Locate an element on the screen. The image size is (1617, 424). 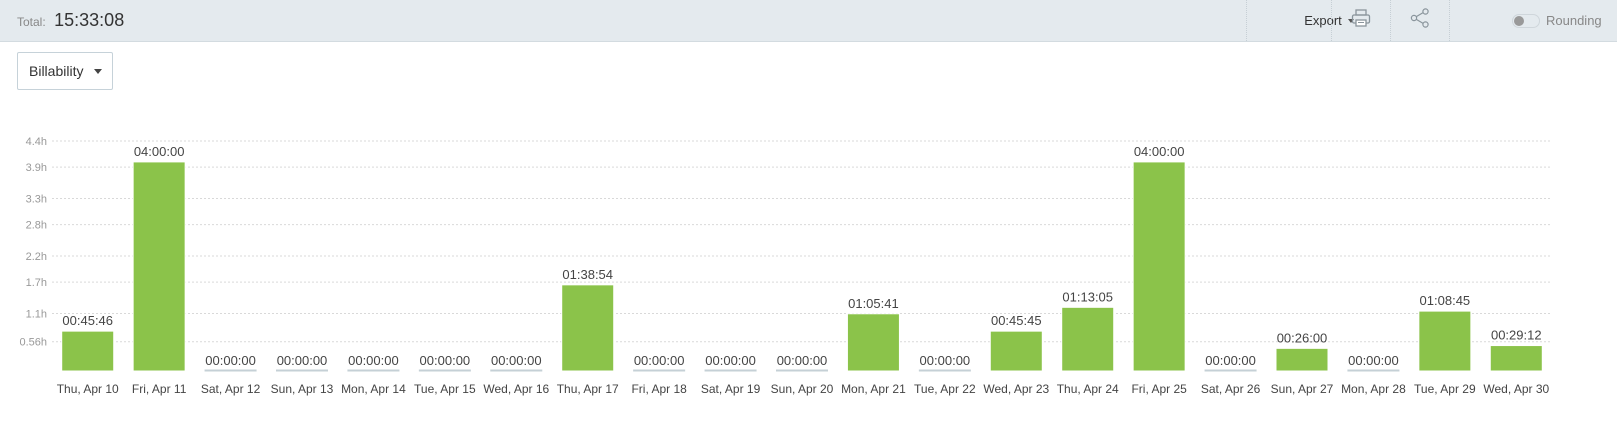
y-tick-label: 2.8h is located at coordinates (36, 226).